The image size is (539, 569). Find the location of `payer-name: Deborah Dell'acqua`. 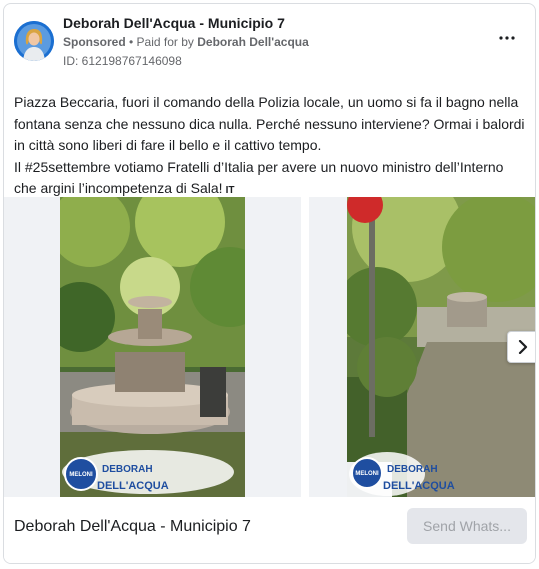

payer-name: Deborah Dell'acqua is located at coordinates (253, 42).